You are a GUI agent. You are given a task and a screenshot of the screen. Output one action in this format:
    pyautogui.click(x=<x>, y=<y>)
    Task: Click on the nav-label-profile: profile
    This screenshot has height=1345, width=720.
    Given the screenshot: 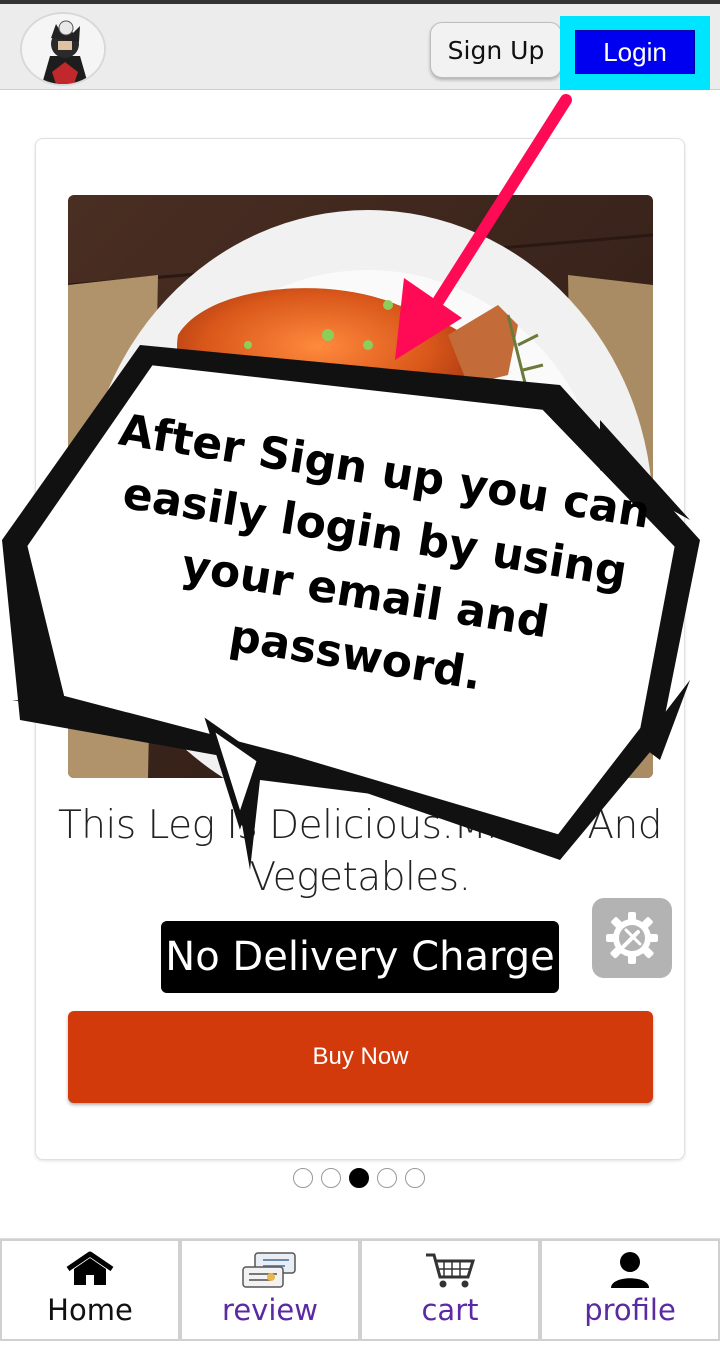 What is the action you would take?
    pyautogui.click(x=630, y=1310)
    